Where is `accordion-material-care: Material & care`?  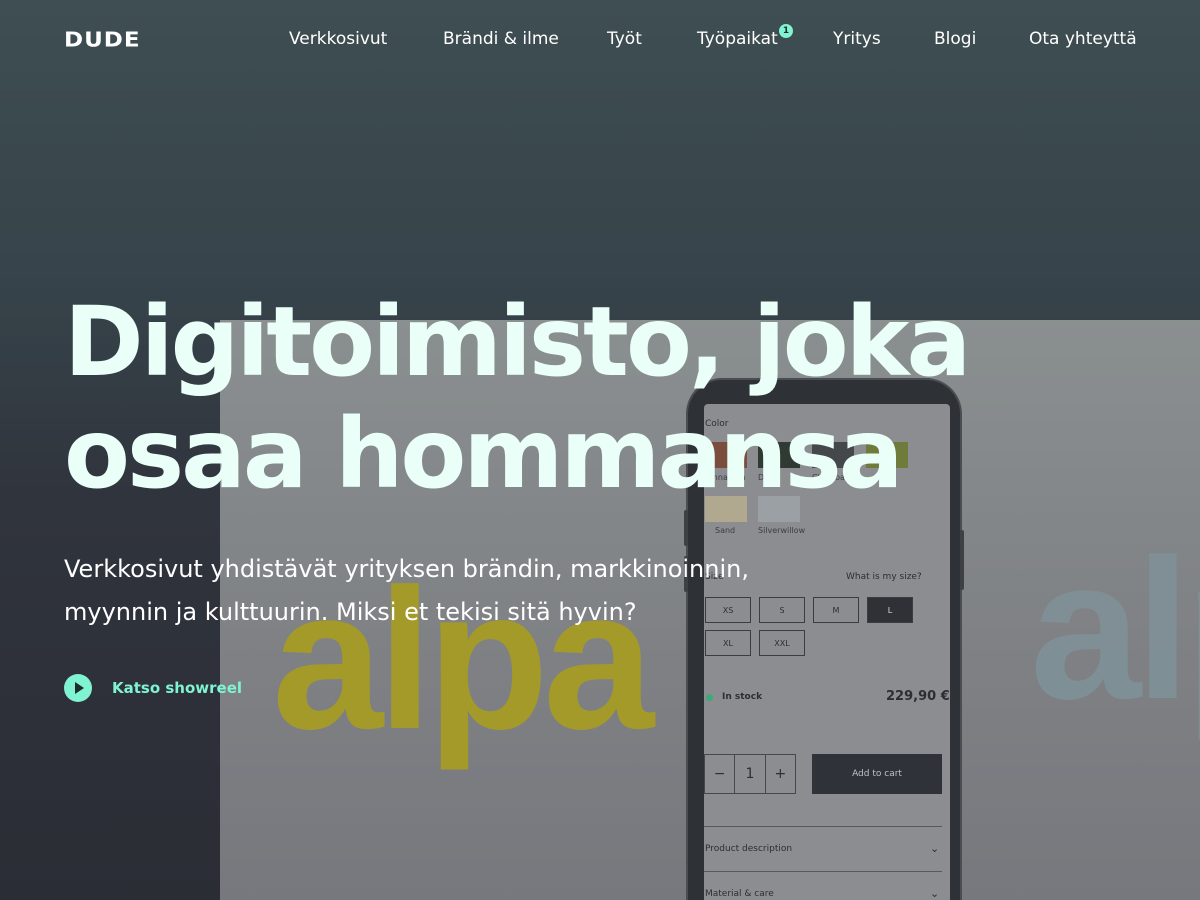
accordion-material-care: Material & care is located at coordinates (739, 894).